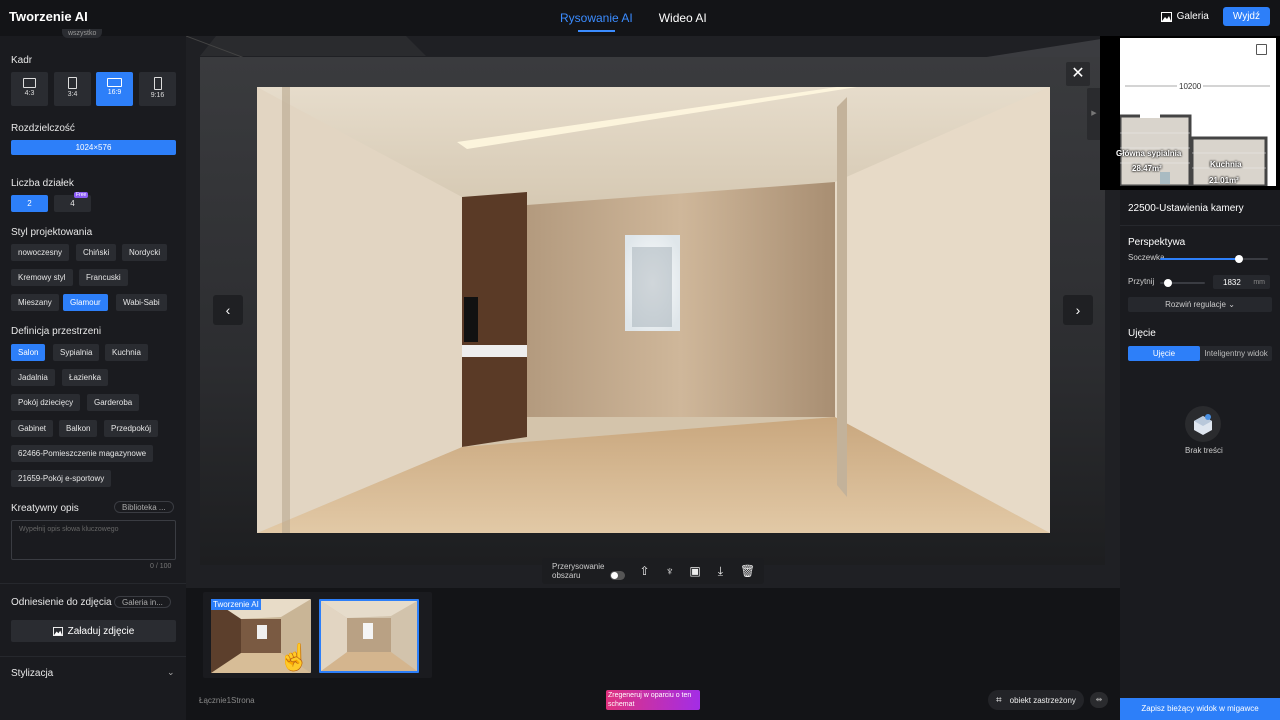  Describe the element at coordinates (1190, 86) in the screenshot. I see `plan-dimension: 10200` at that location.